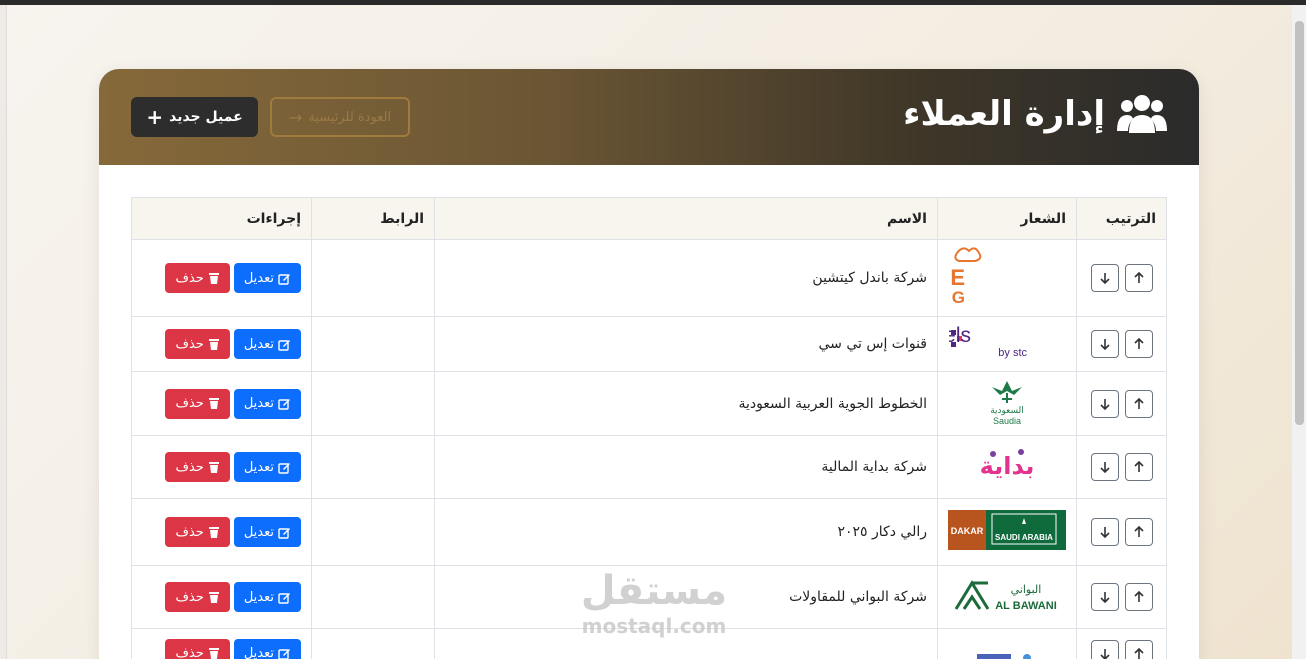 This screenshot has height=659, width=1306. I want to click on saudia-logo: السعودية Saudia, so click(1007, 405).